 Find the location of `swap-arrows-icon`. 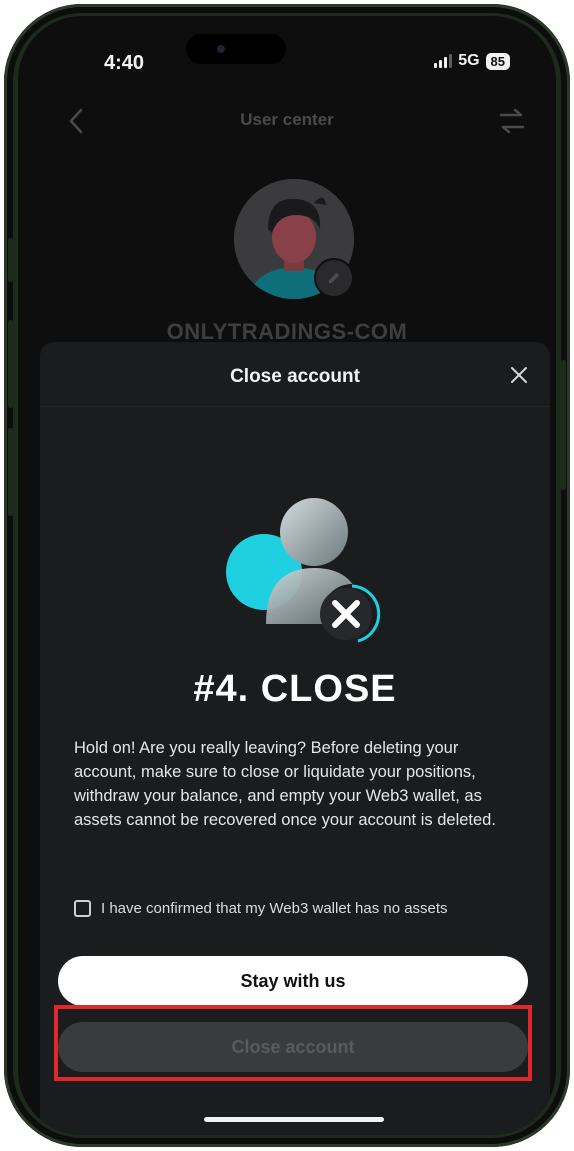

swap-arrows-icon is located at coordinates (512, 121).